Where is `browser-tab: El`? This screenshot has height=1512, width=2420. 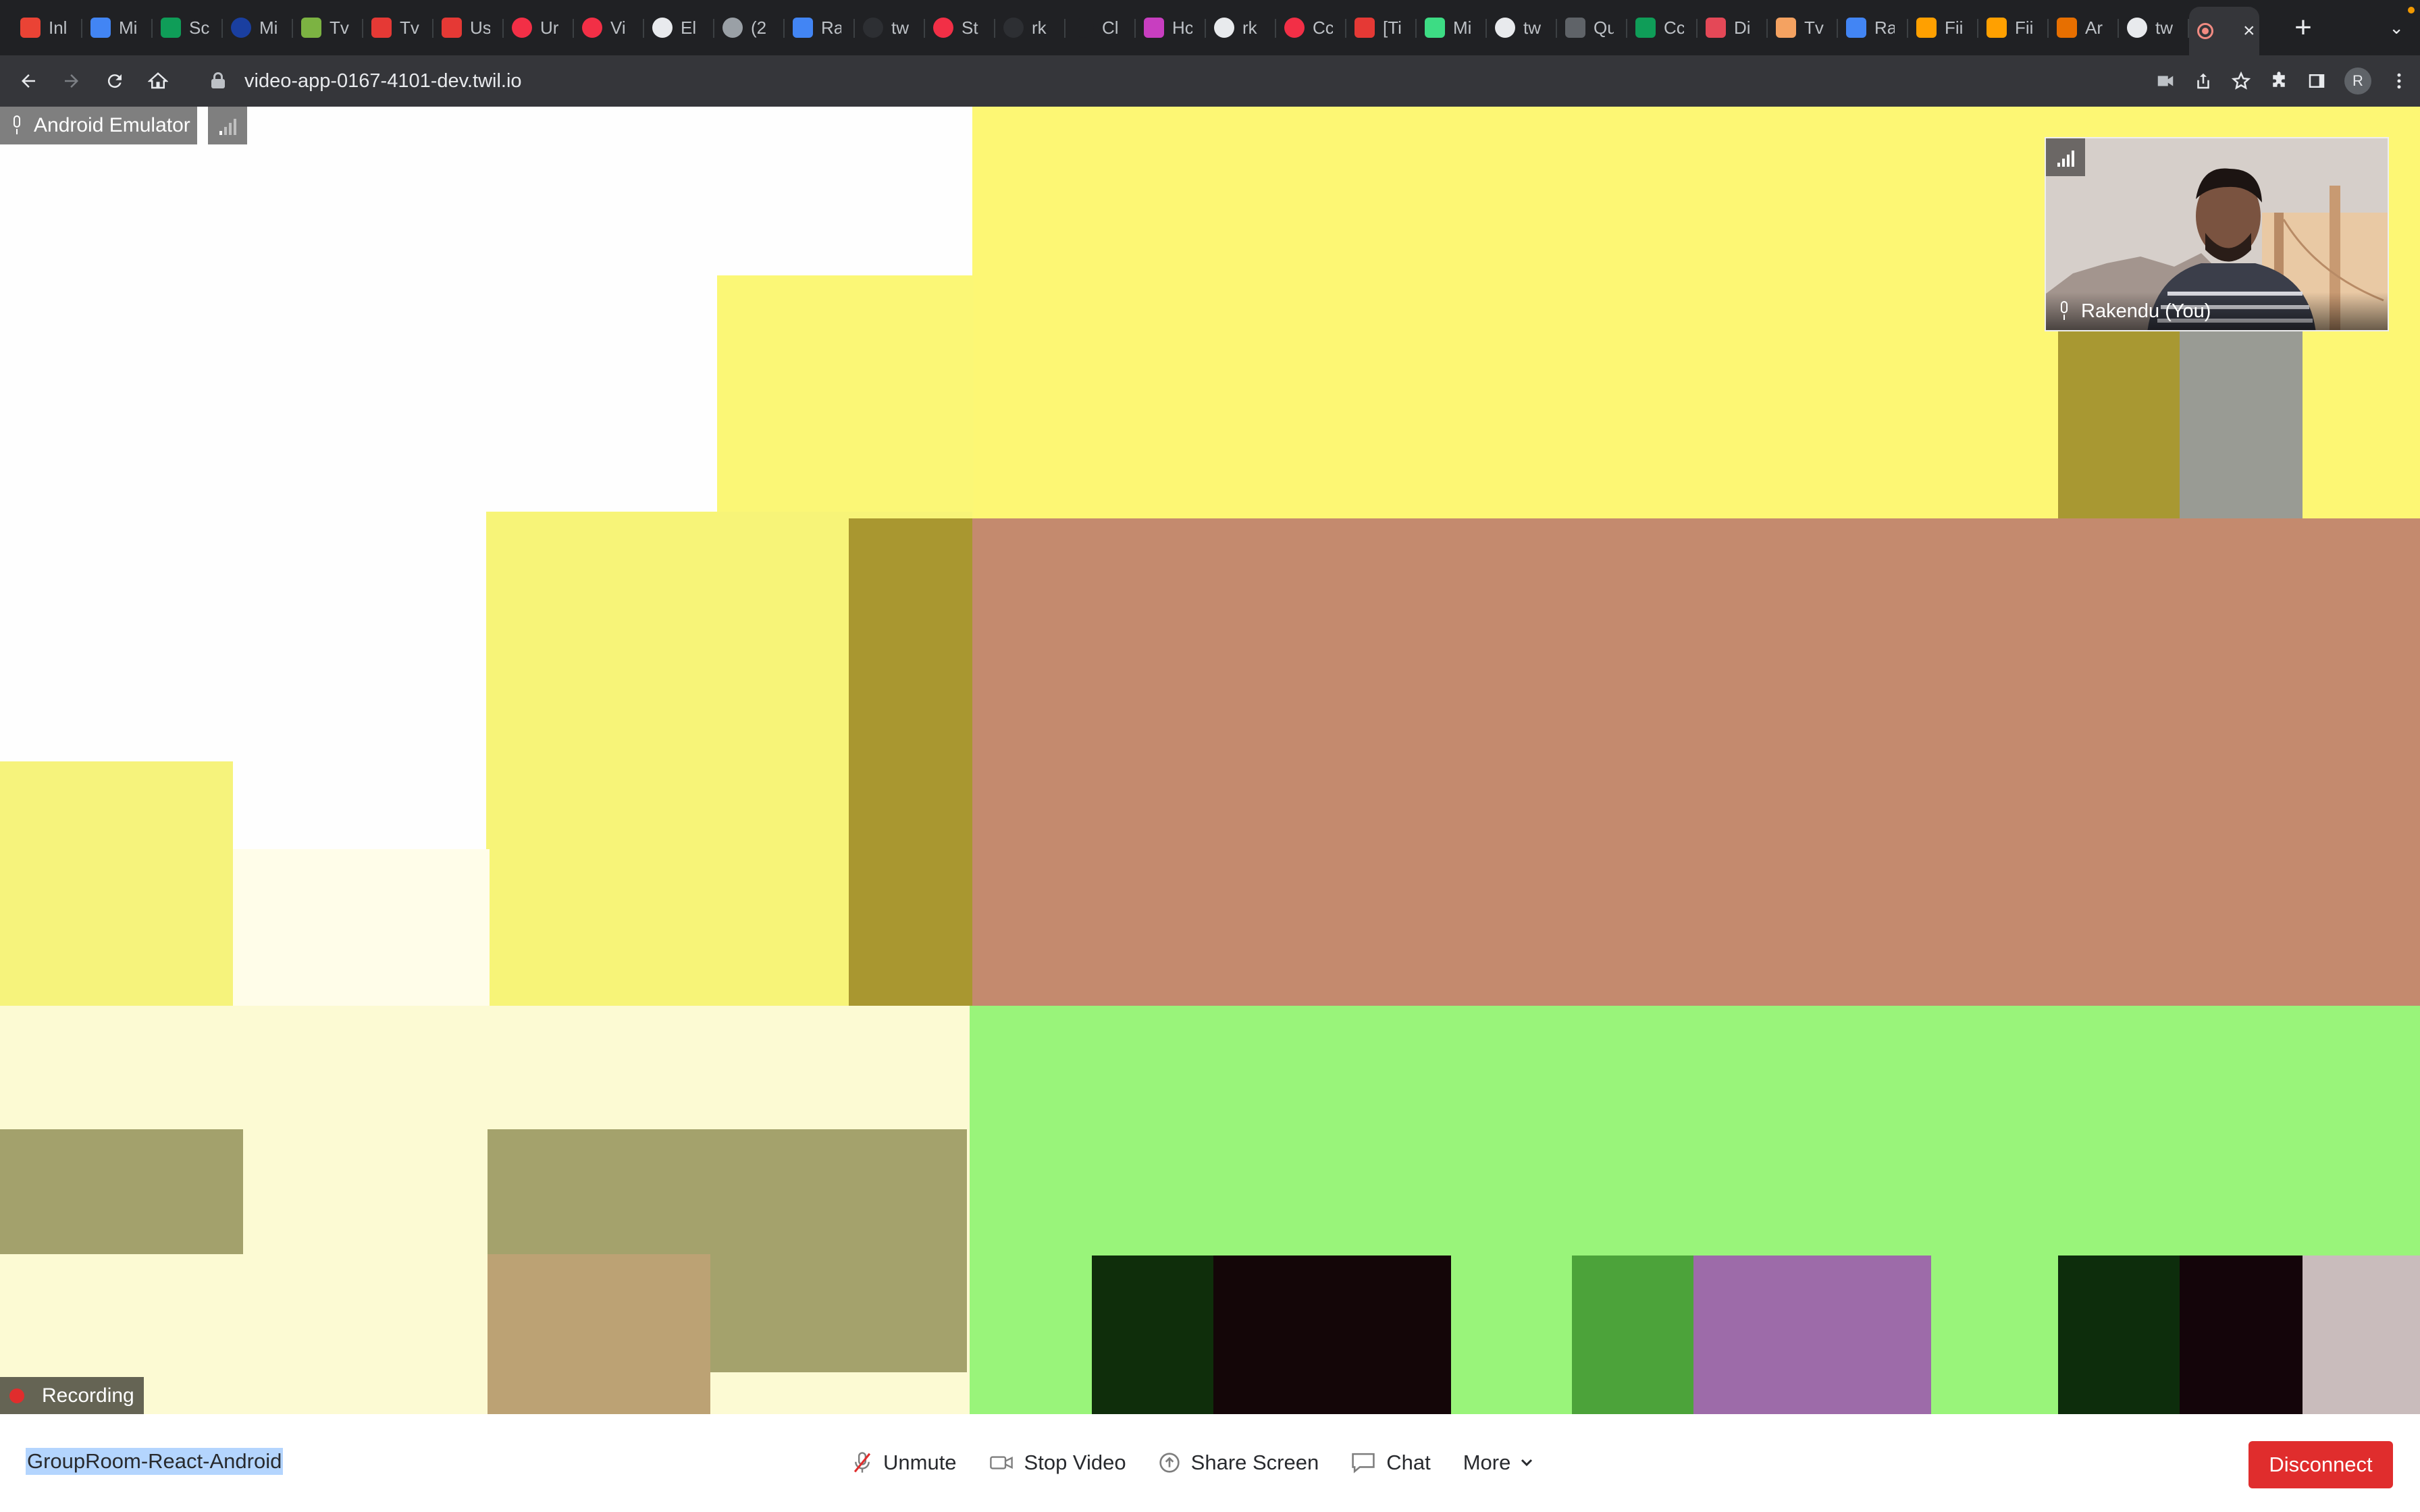
browser-tab: El is located at coordinates (679, 27).